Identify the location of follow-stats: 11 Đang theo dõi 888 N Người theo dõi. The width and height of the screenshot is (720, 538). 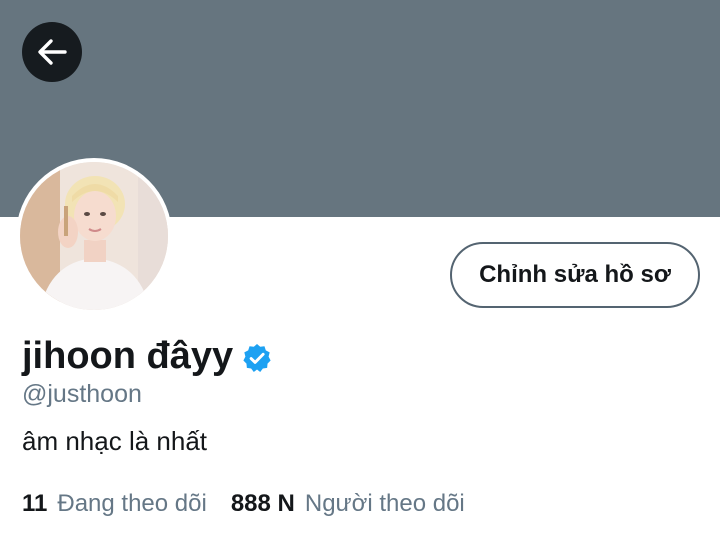
(255, 504).